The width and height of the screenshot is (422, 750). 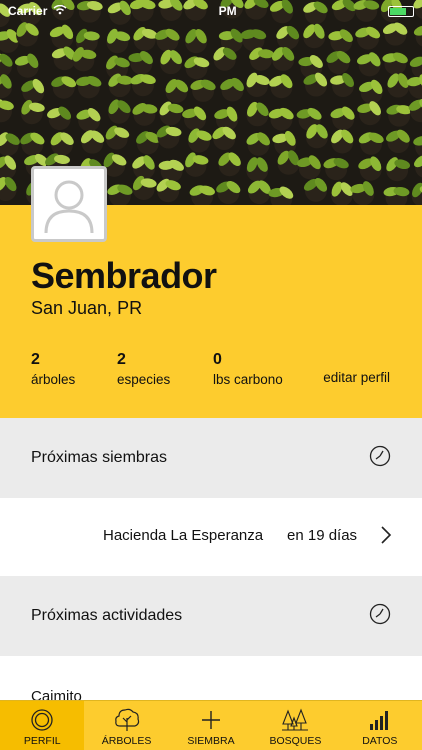 What do you see at coordinates (143, 369) in the screenshot?
I see `stat-species: 2 especies` at bounding box center [143, 369].